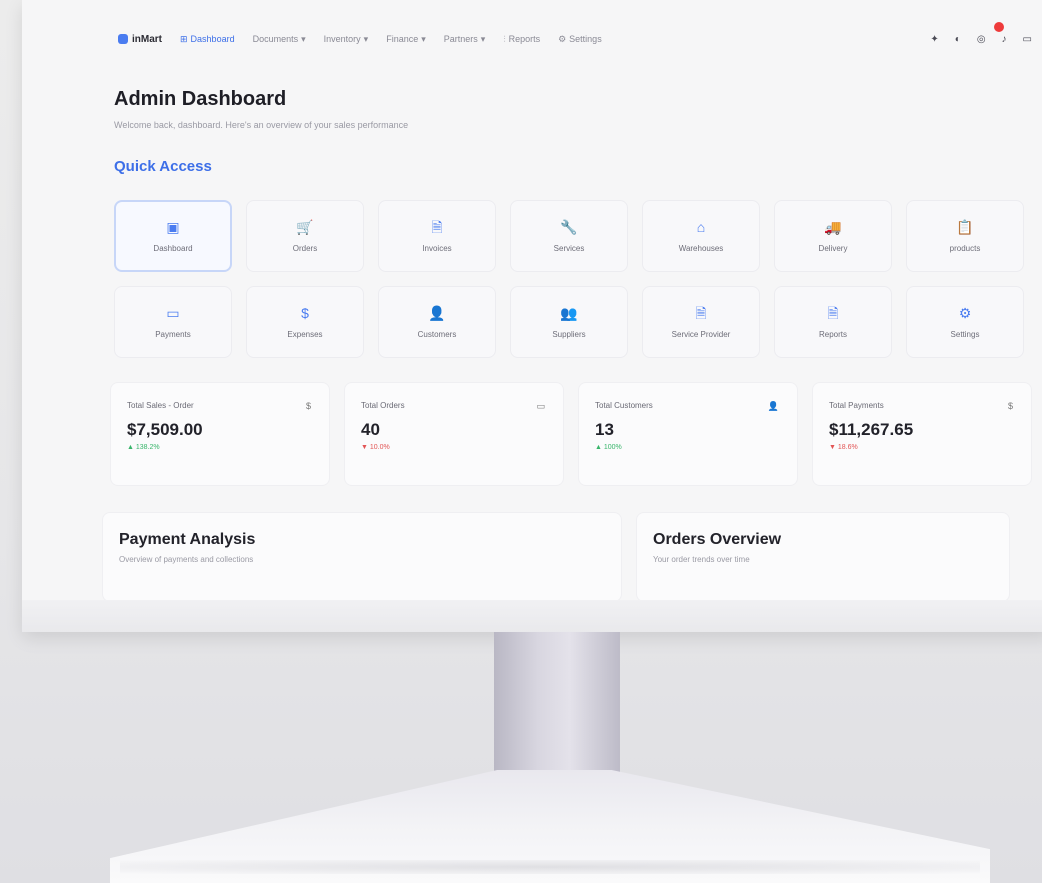  What do you see at coordinates (701, 322) in the screenshot?
I see `quick-access-service-provider: 🗎 Service Provider` at bounding box center [701, 322].